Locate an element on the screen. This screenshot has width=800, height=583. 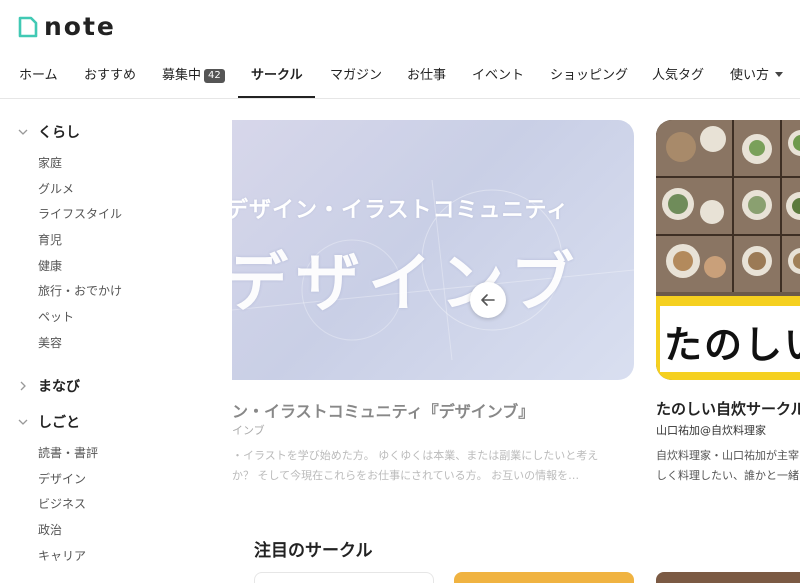
tab-recruiting: 募集中 42 is located at coordinates (193, 77).